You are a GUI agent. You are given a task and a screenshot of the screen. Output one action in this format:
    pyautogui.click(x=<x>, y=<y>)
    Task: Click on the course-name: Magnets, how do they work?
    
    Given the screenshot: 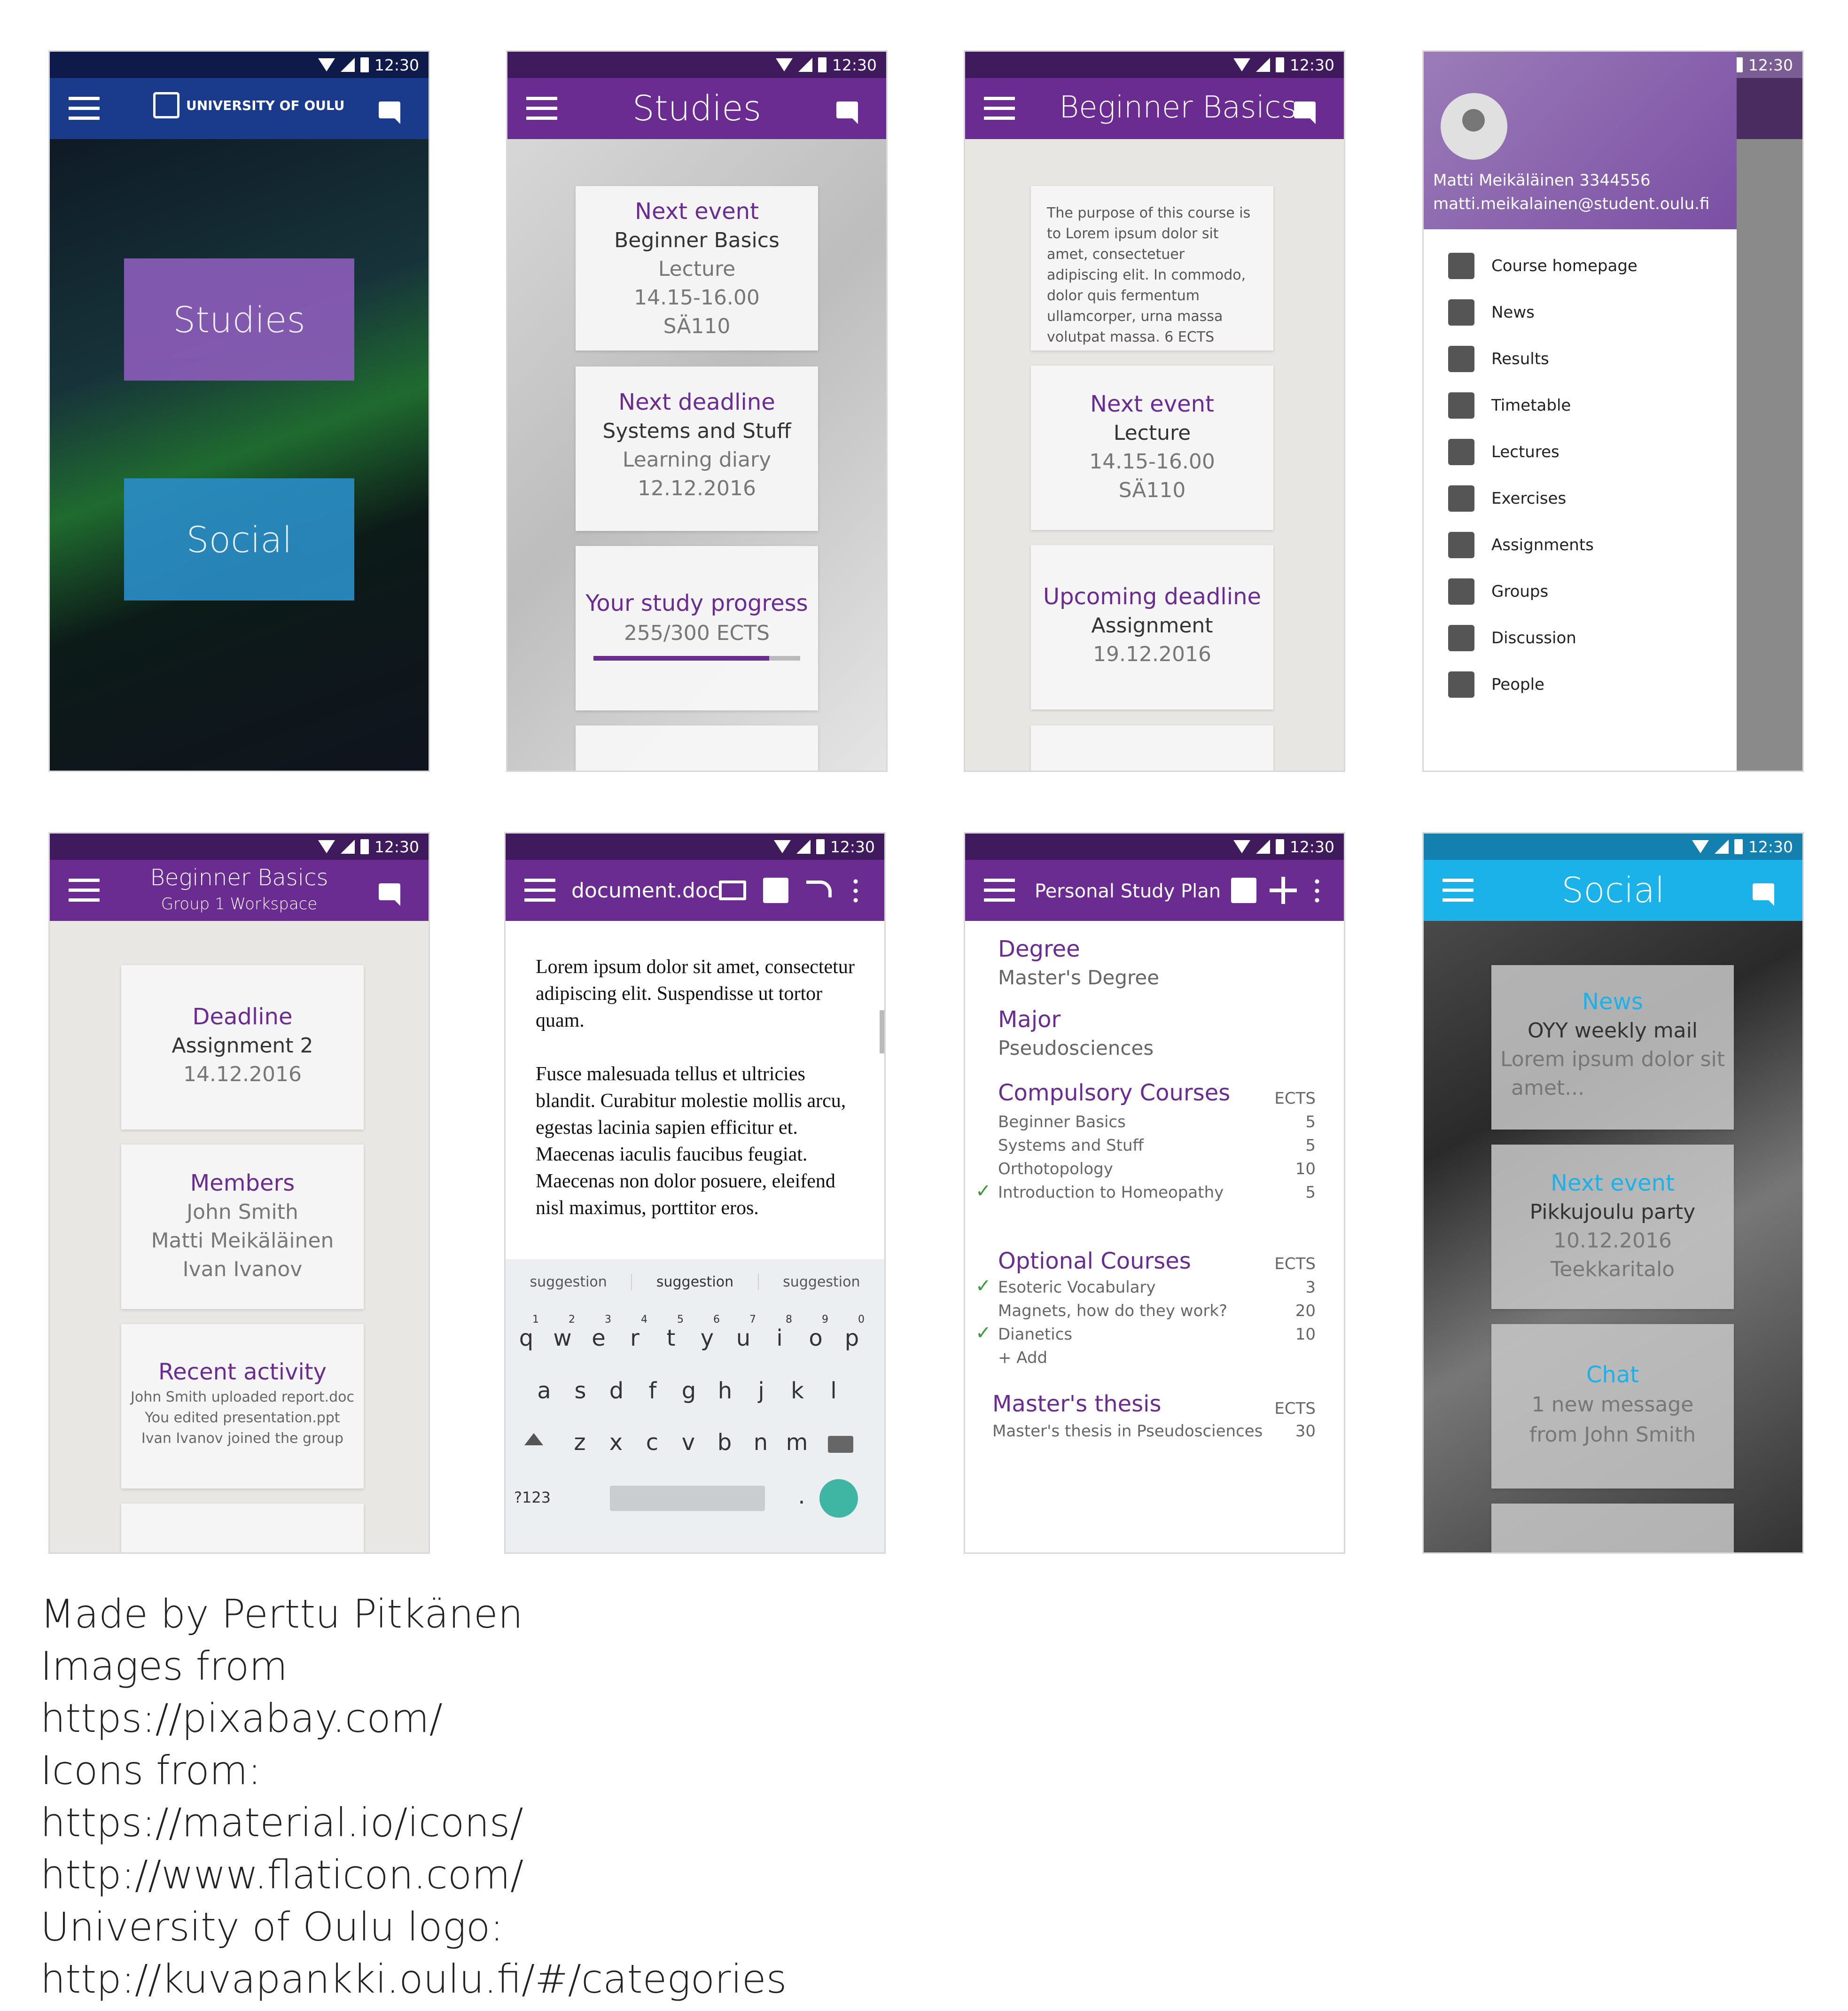 What is the action you would take?
    pyautogui.click(x=1112, y=1311)
    